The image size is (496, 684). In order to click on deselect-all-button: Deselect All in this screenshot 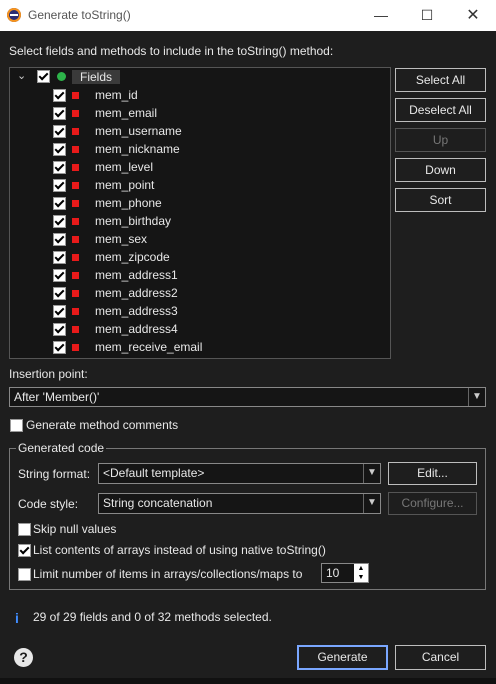, I will do `click(440, 110)`.